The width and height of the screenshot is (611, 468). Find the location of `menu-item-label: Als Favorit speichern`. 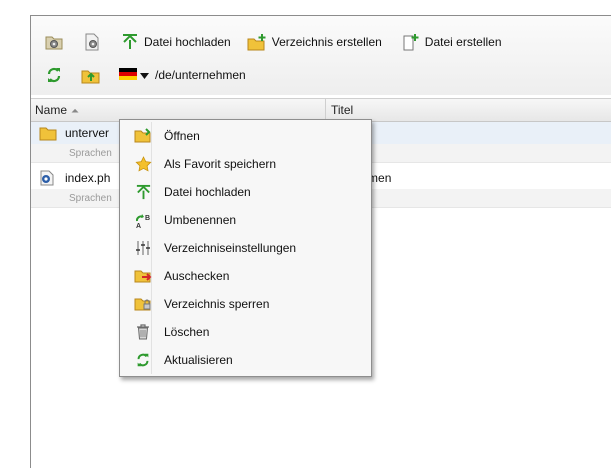

menu-item-label: Als Favorit speichern is located at coordinates (220, 164).